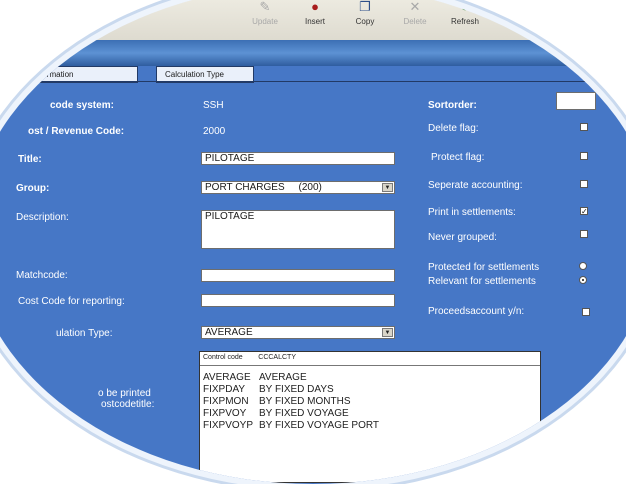 The height and width of the screenshot is (484, 626). I want to click on copy-button: ❐ Copy, so click(365, 13).